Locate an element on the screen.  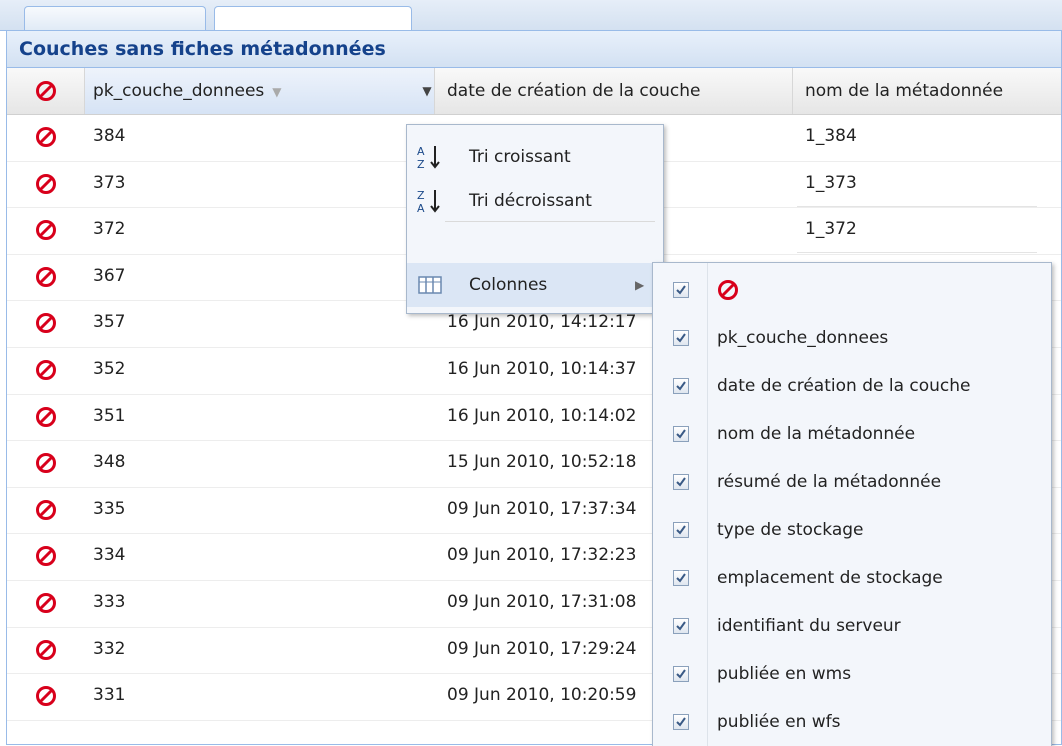
column-header-pk: pk_couche_donnees ▼ is located at coordinates (260, 91).